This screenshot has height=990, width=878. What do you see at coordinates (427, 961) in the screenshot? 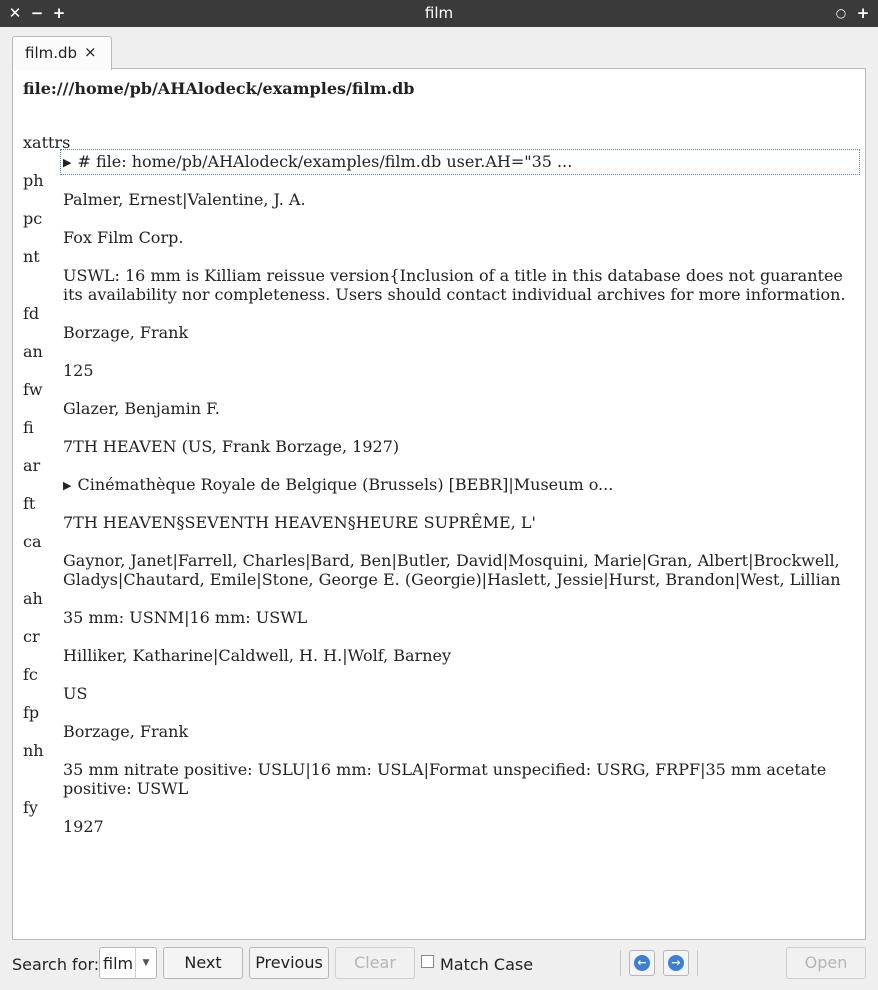
I see `match-case-checkbox` at bounding box center [427, 961].